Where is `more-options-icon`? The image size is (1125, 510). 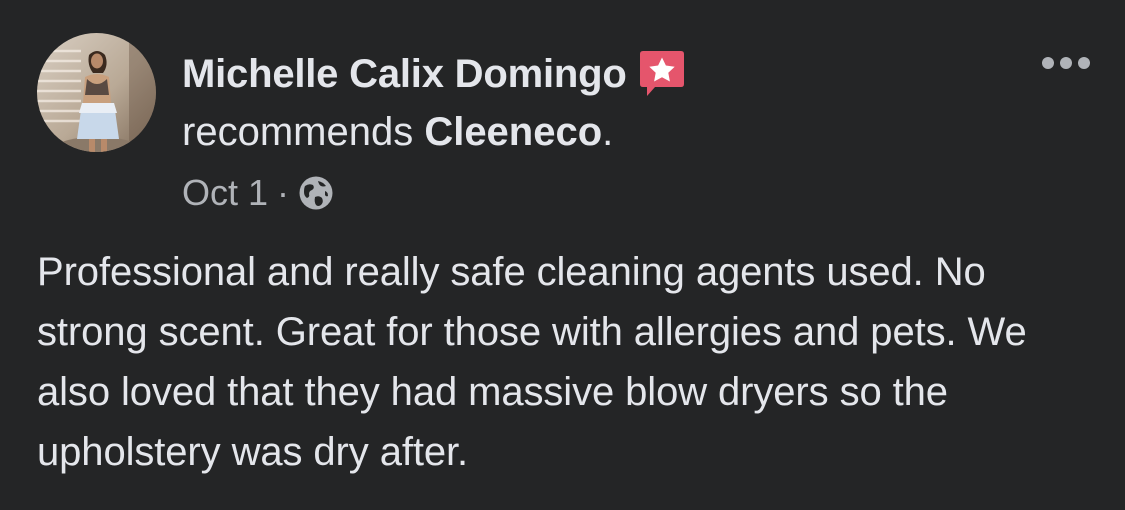 more-options-icon is located at coordinates (1066, 63).